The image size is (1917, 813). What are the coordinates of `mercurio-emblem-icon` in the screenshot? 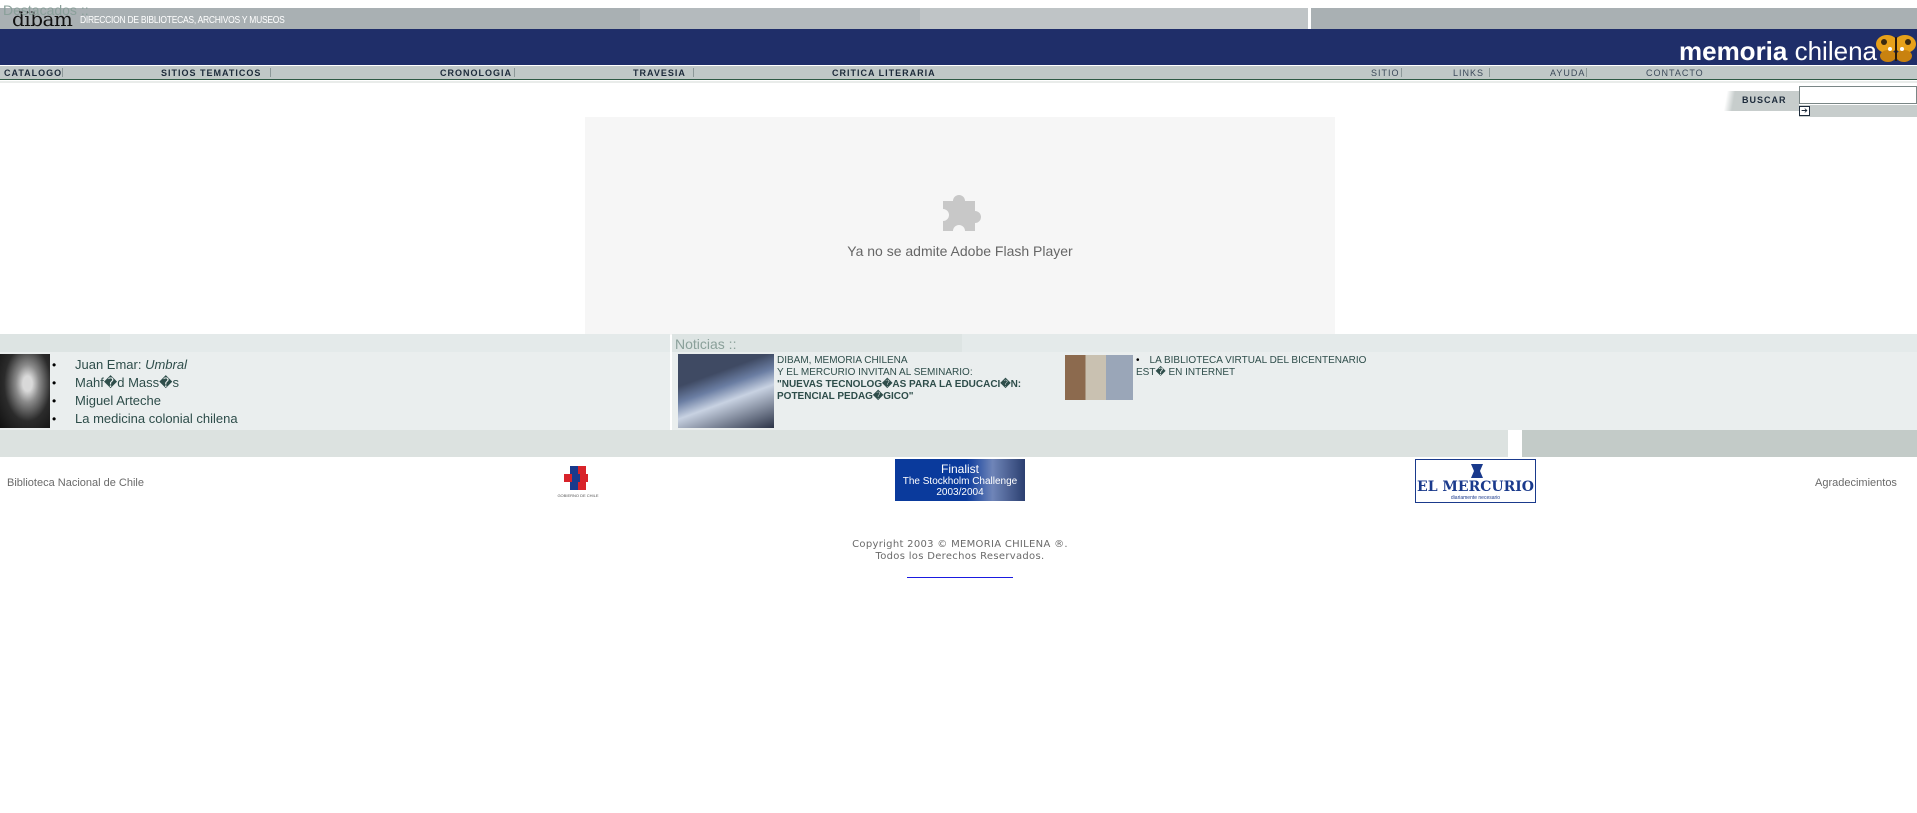 It's located at (1477, 471).